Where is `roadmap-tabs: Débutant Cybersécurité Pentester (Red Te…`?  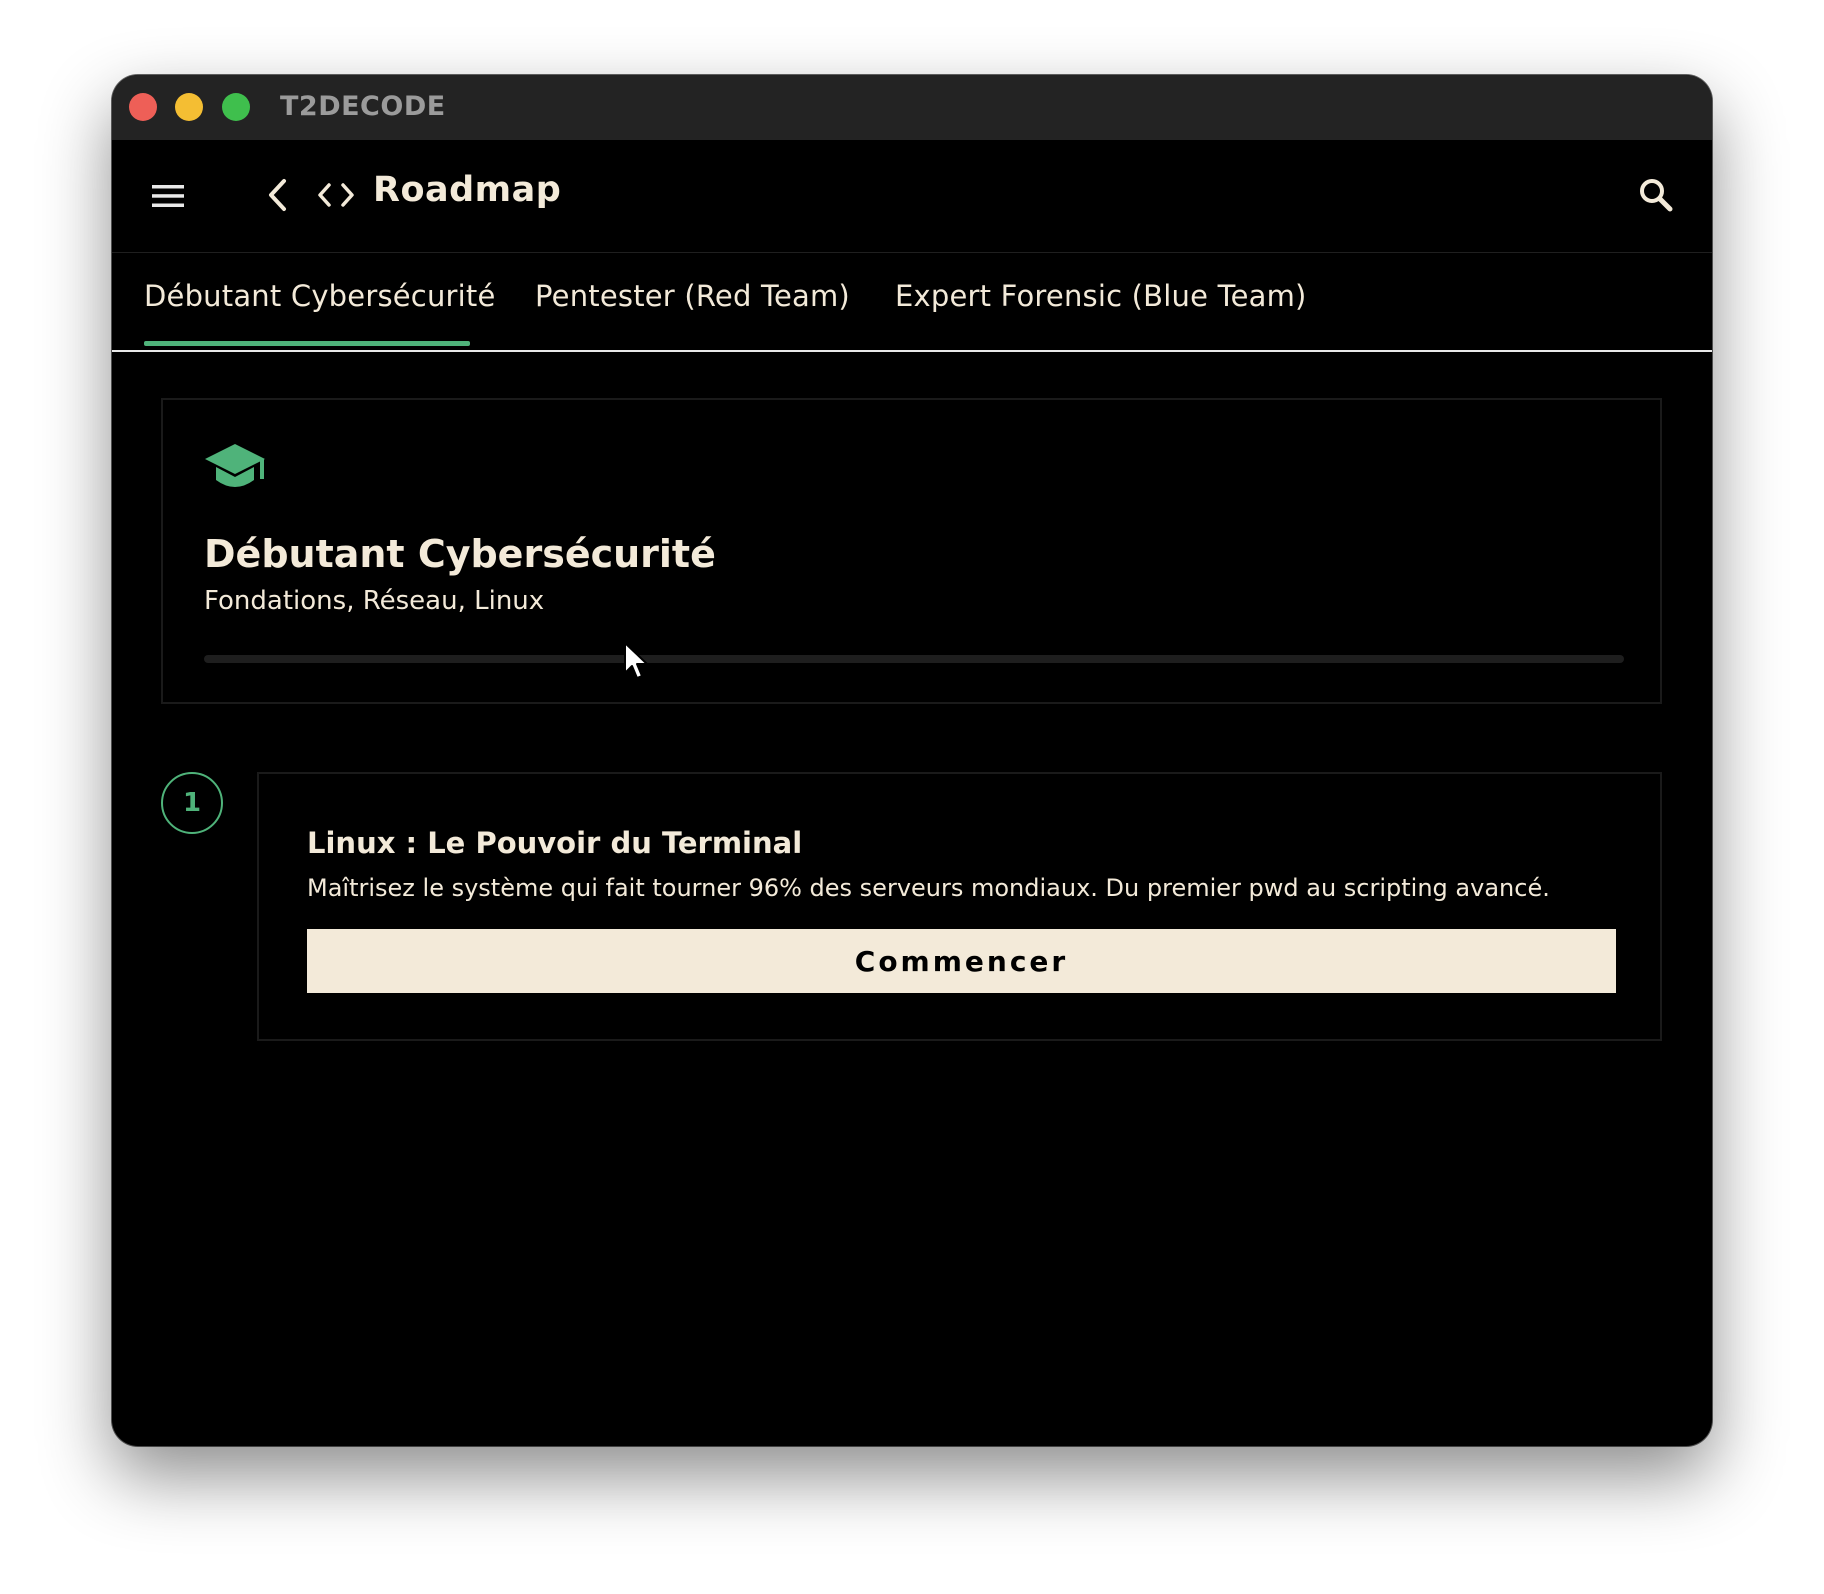
roadmap-tabs: Débutant Cybersécurité Pentester (Red Te… is located at coordinates (912, 302).